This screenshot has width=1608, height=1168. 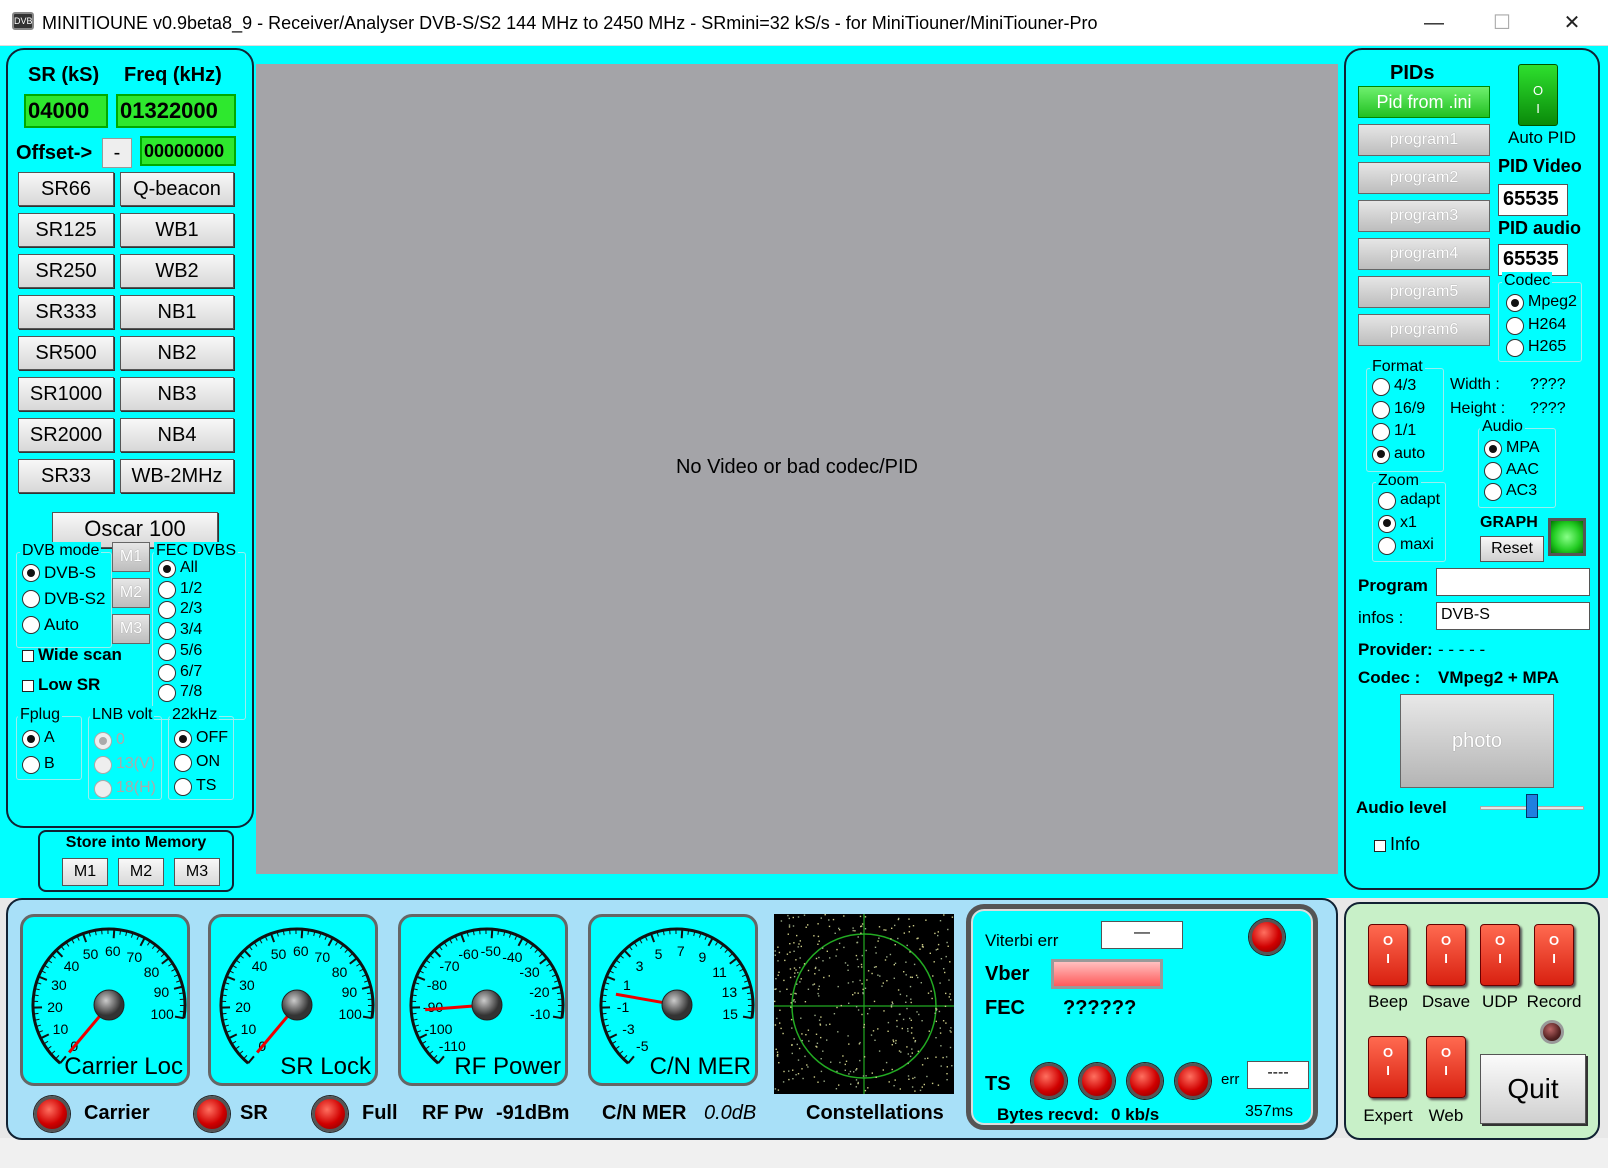 What do you see at coordinates (1502, 23) in the screenshot?
I see `maximize-button: ☐` at bounding box center [1502, 23].